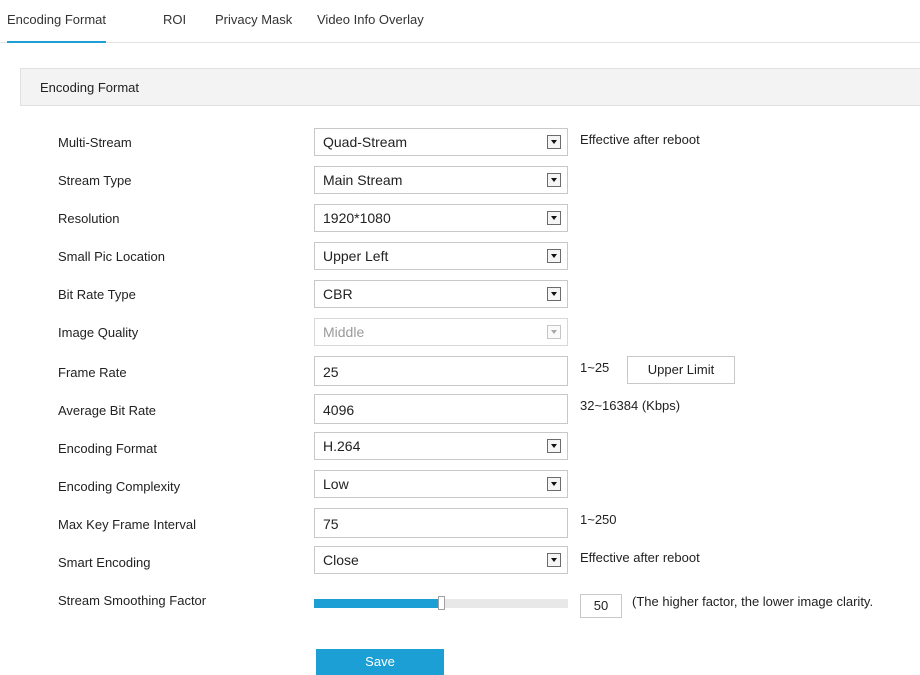 This screenshot has height=675, width=920. What do you see at coordinates (441, 142) in the screenshot?
I see `multi-stream-select: Quad-Stream` at bounding box center [441, 142].